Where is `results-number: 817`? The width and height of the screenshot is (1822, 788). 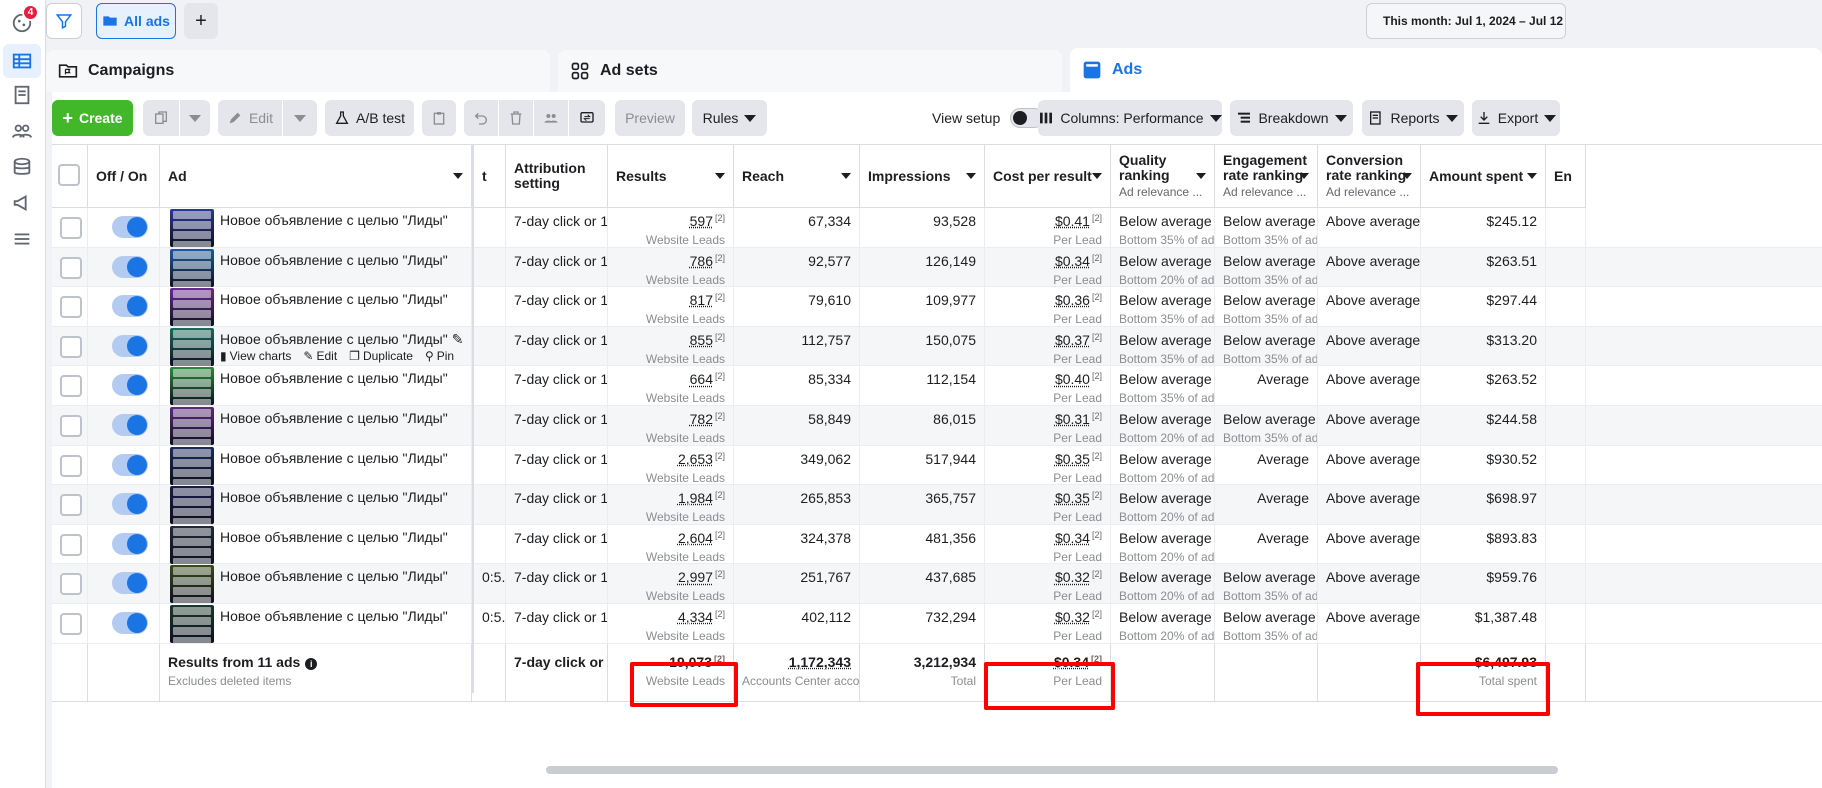
results-number: 817 is located at coordinates (701, 300).